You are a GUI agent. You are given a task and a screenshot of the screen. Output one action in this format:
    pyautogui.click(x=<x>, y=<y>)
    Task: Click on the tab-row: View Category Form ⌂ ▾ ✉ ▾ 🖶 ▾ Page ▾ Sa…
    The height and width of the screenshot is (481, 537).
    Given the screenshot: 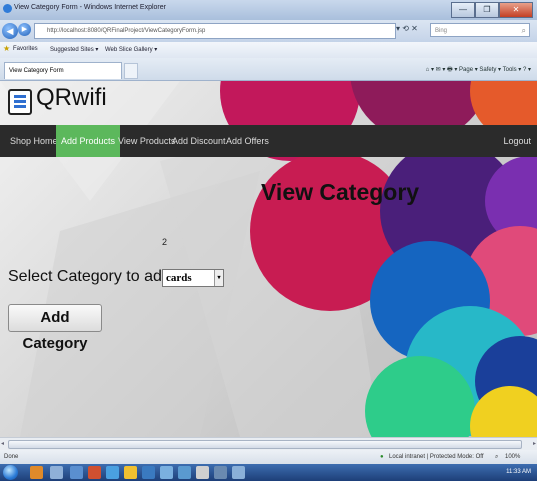 What is the action you would take?
    pyautogui.click(x=268, y=69)
    